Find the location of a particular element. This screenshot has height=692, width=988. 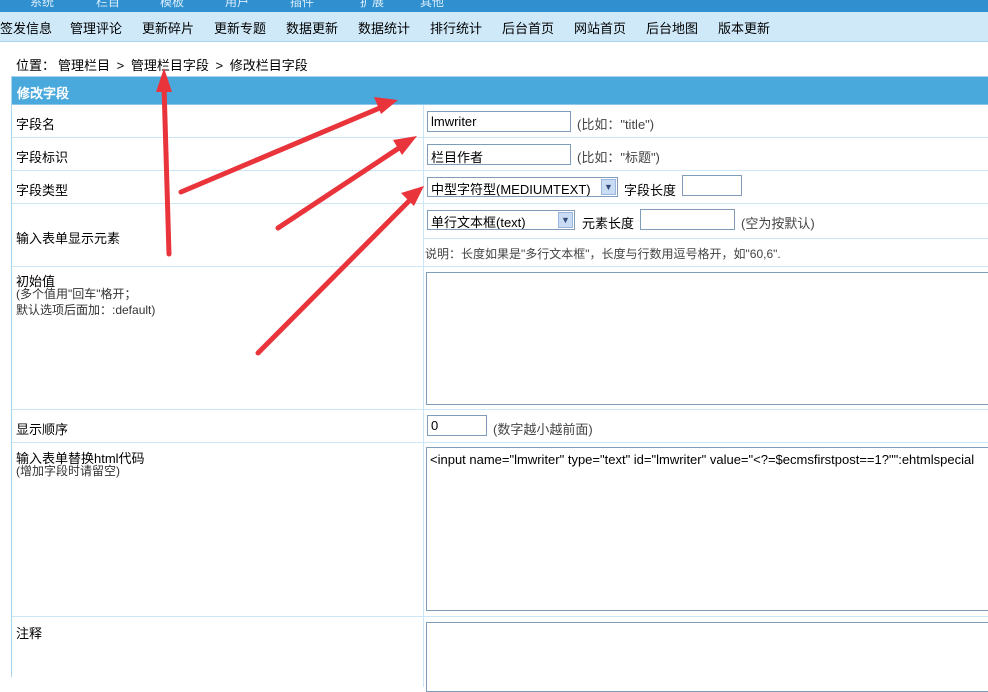

top-menu-strip: 系统 栏目 模板 用户 插件 扩展 其他 is located at coordinates (494, 6).